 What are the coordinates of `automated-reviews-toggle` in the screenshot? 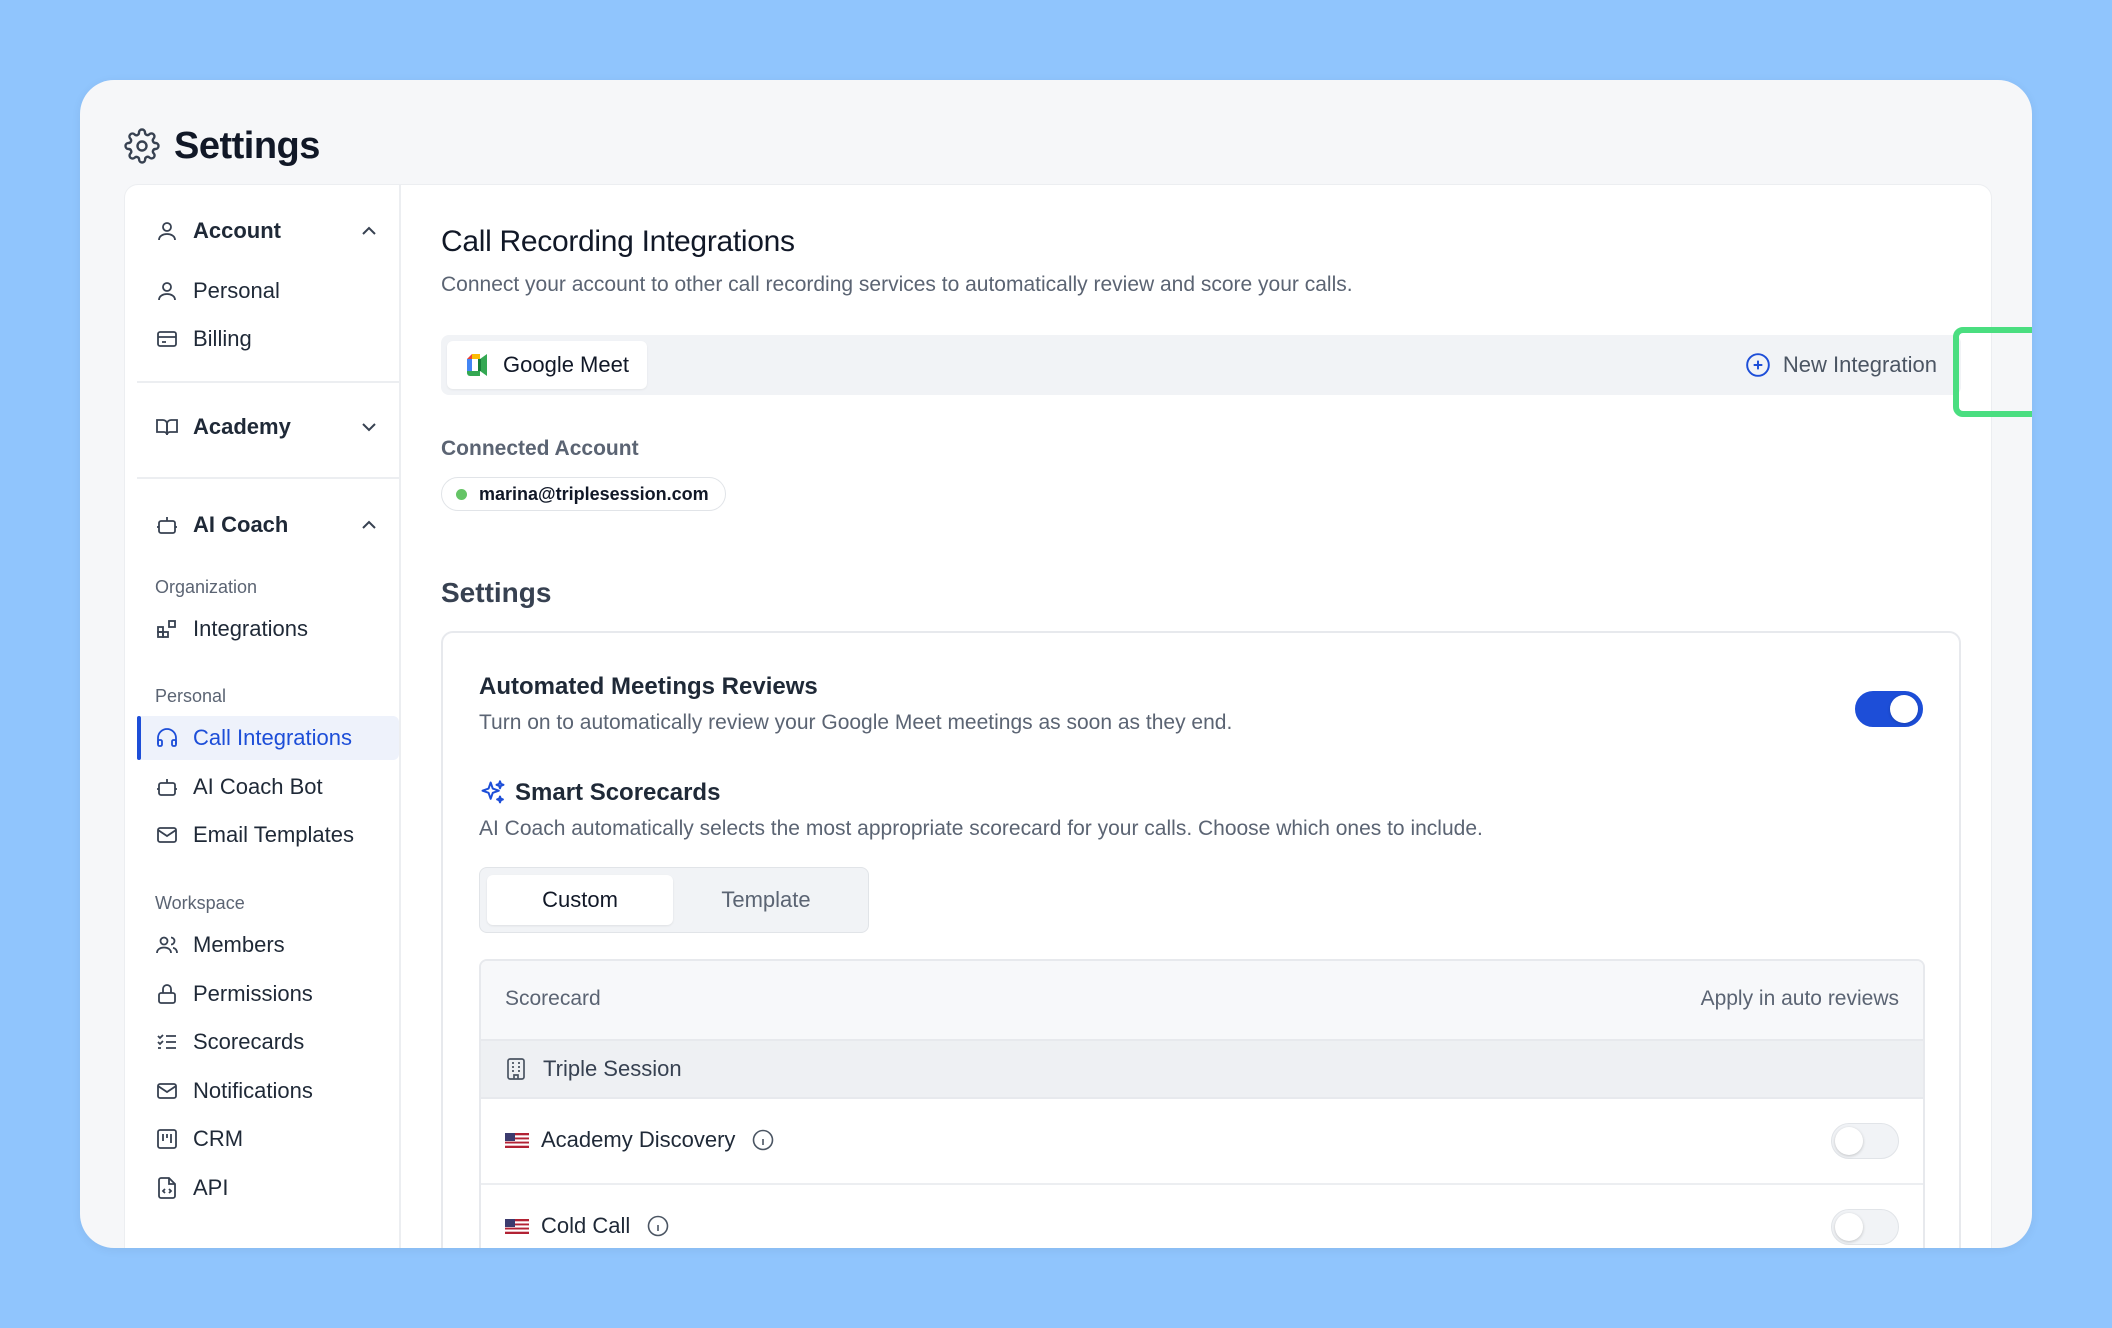 It's located at (1889, 709).